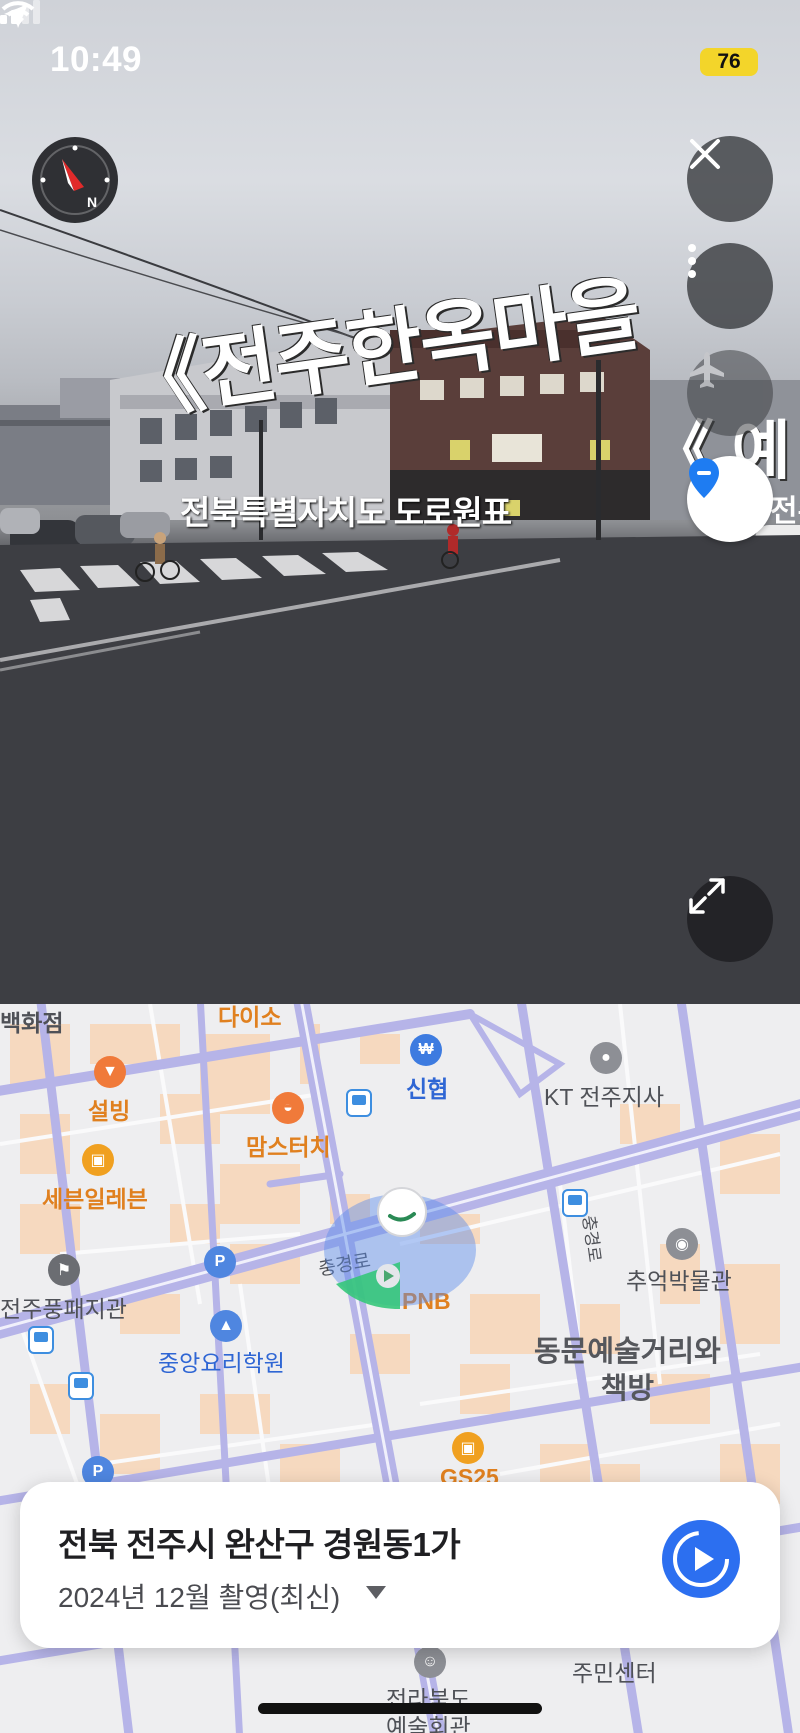 The width and height of the screenshot is (800, 1733). Describe the element at coordinates (249, 1018) in the screenshot. I see `poi-daiso: 다이소` at that location.